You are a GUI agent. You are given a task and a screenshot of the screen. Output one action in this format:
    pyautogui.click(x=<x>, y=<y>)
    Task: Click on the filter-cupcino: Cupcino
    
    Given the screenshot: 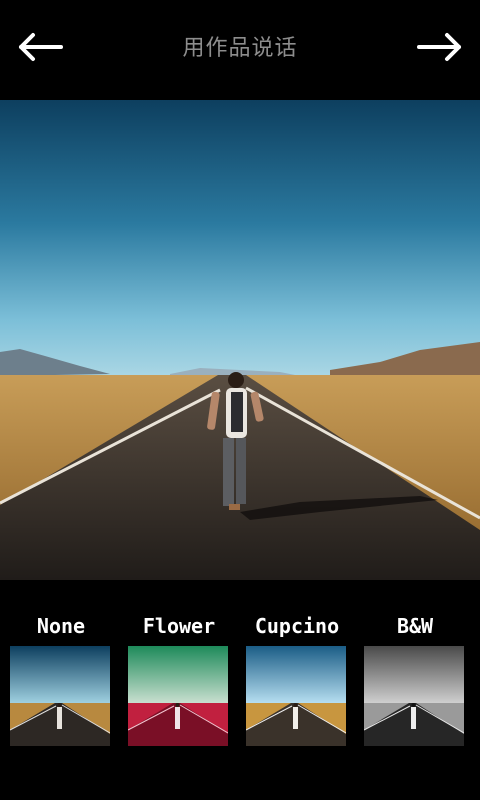 What is the action you would take?
    pyautogui.click(x=297, y=679)
    